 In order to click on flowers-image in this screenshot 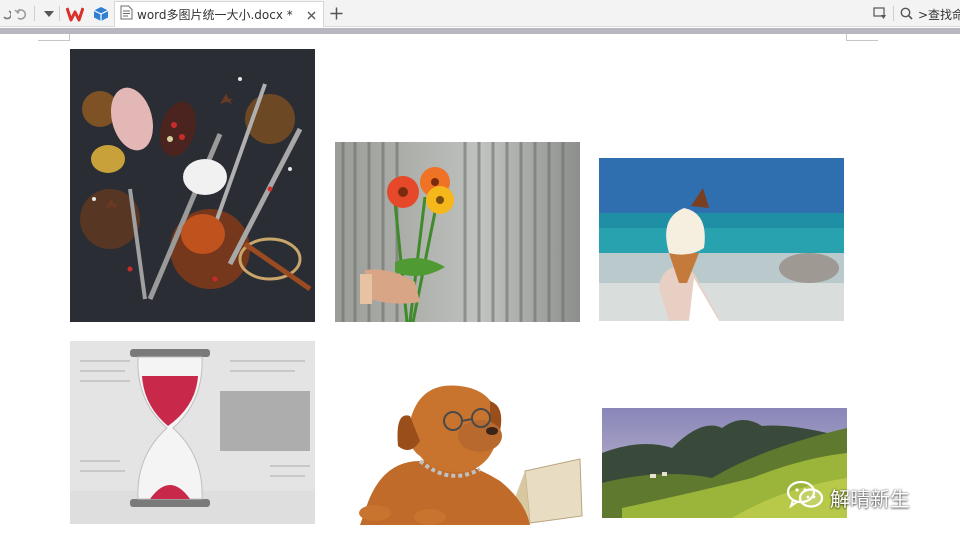, I will do `click(457, 232)`.